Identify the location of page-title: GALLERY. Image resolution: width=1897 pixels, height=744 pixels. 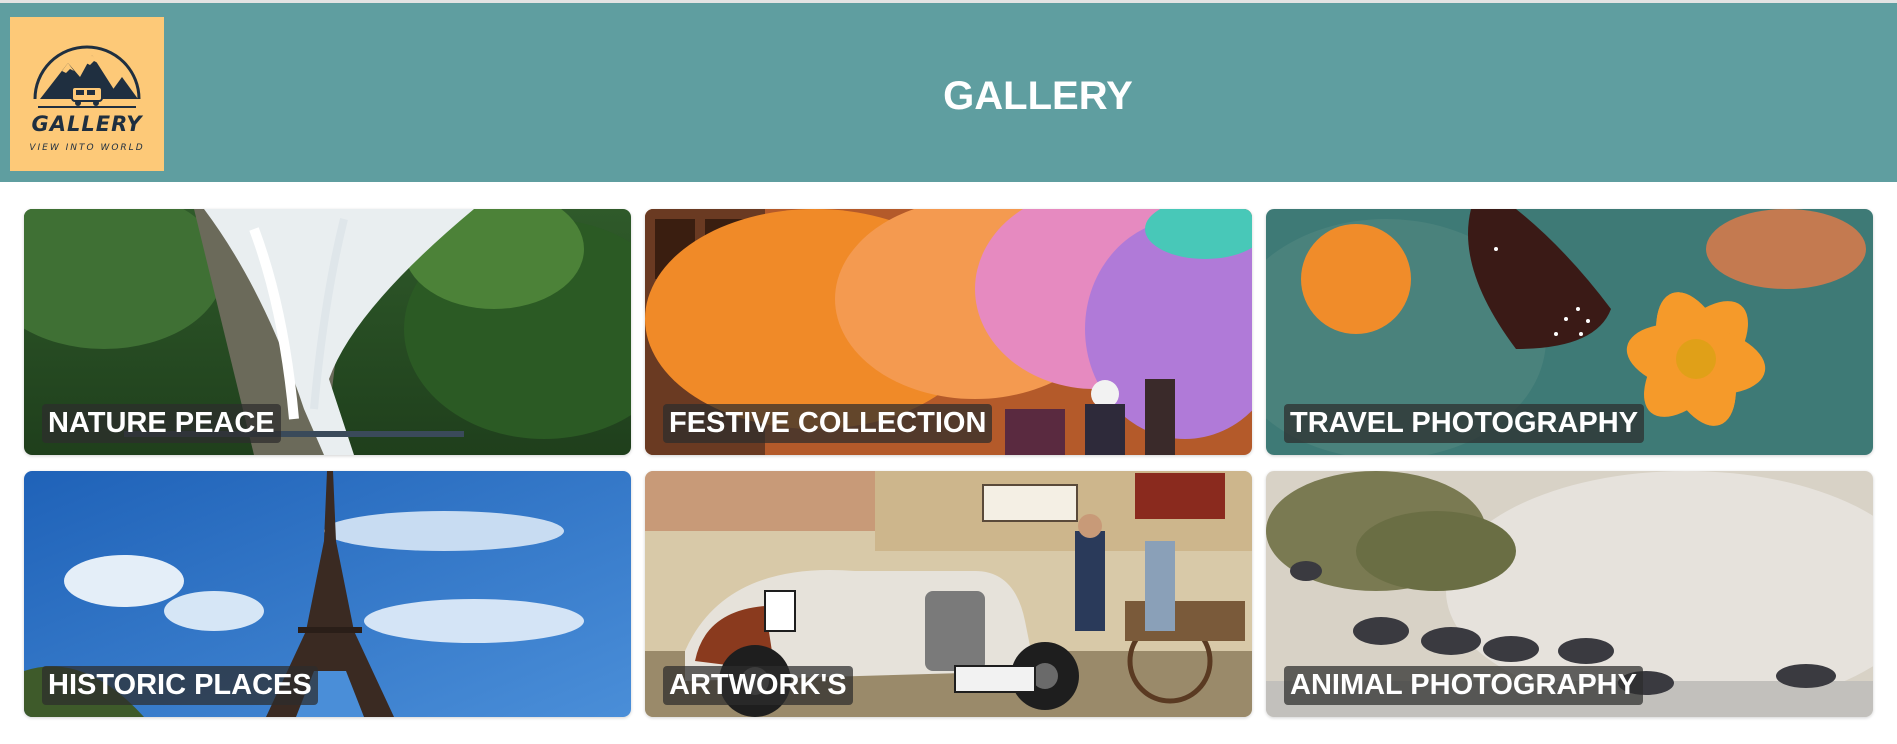
(1038, 96).